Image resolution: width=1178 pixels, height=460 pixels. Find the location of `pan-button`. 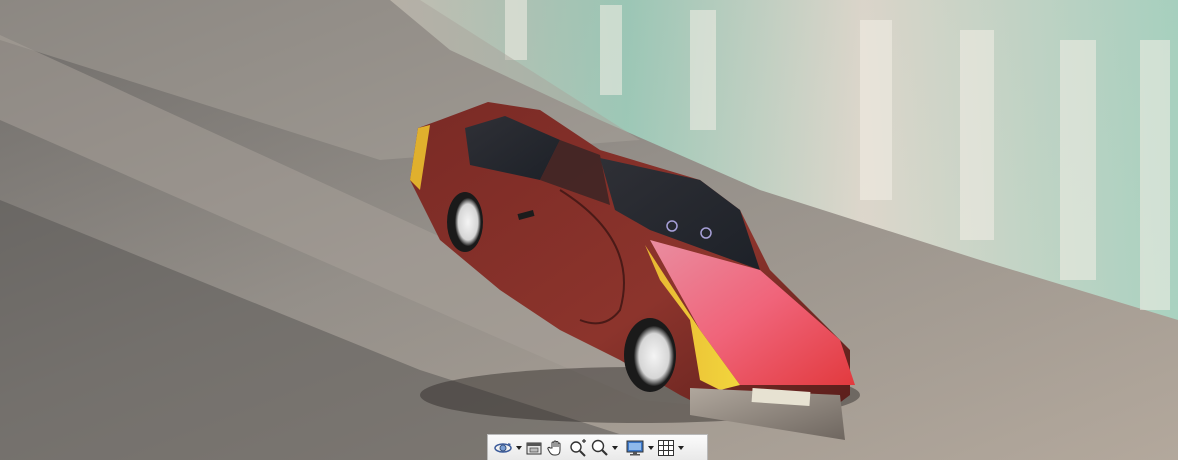

pan-button is located at coordinates (556, 448).